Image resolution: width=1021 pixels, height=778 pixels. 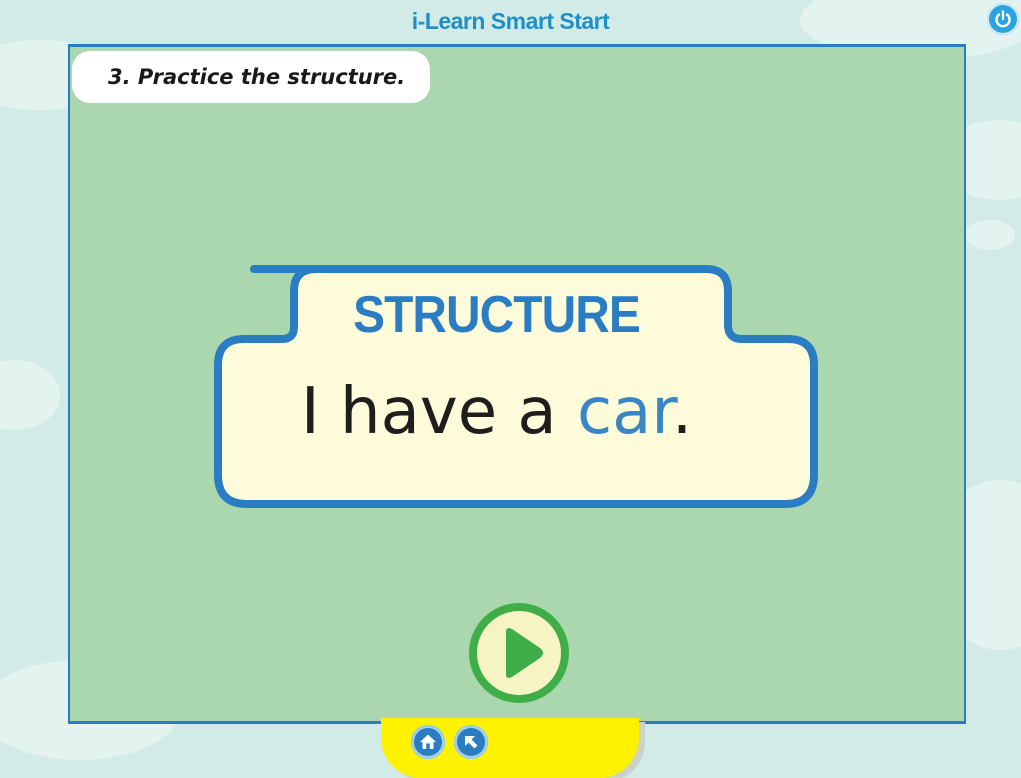 I want to click on home-button, so click(x=428, y=742).